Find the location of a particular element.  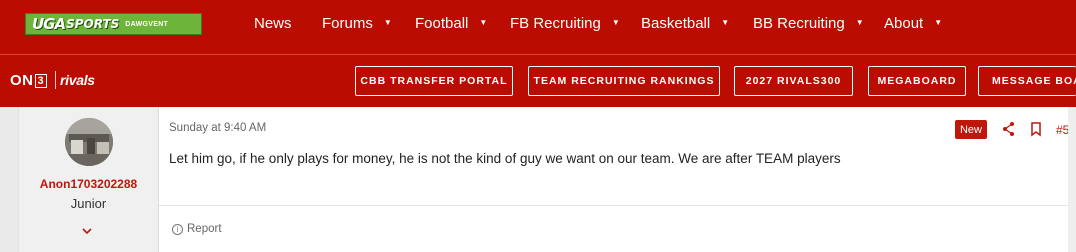

on3-text: ON is located at coordinates (22, 80).